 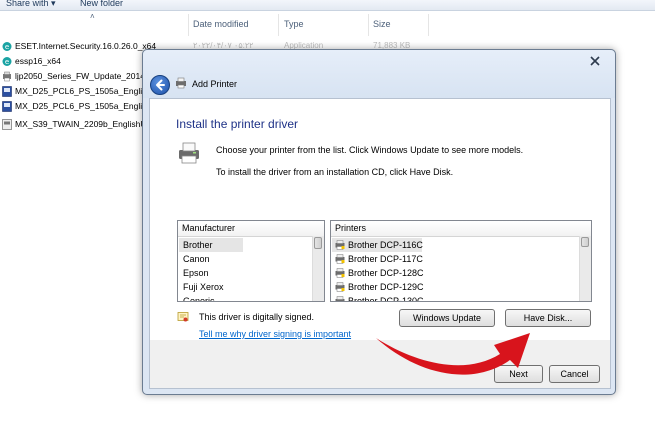 I want to click on back-button, so click(x=160, y=85).